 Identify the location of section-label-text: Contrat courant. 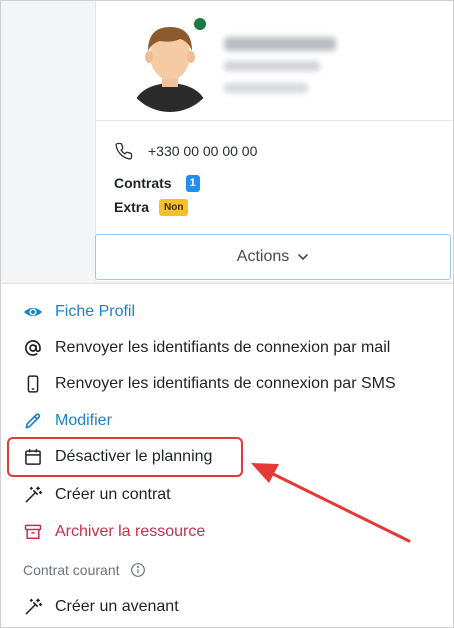
(71, 570).